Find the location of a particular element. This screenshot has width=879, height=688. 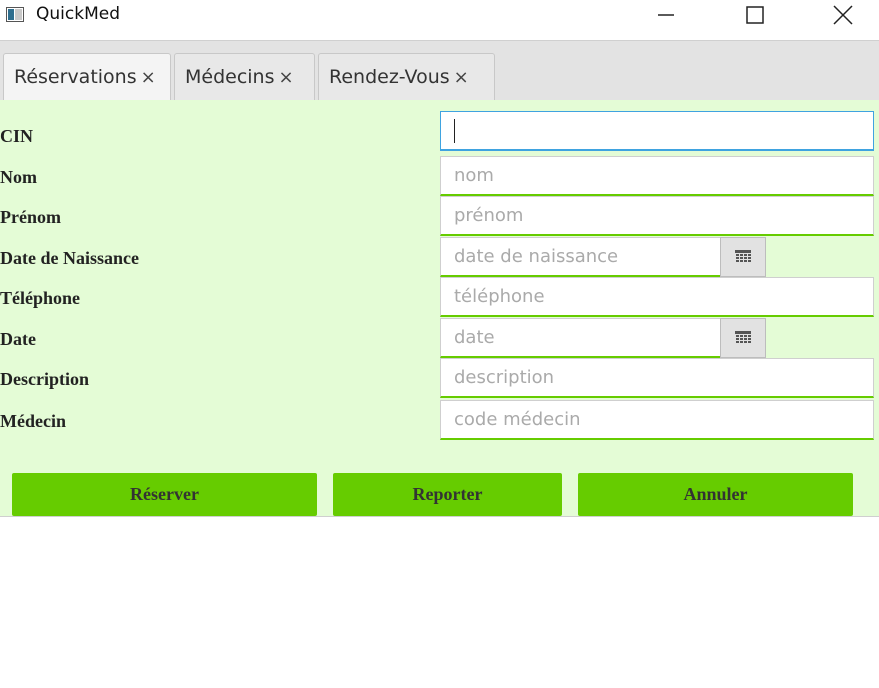

date-picker-button is located at coordinates (743, 338).